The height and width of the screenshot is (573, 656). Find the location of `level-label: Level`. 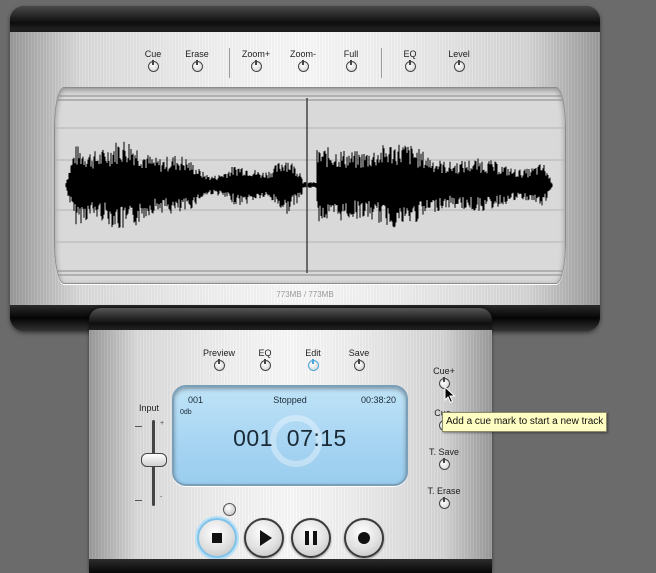

level-label: Level is located at coordinates (459, 54).